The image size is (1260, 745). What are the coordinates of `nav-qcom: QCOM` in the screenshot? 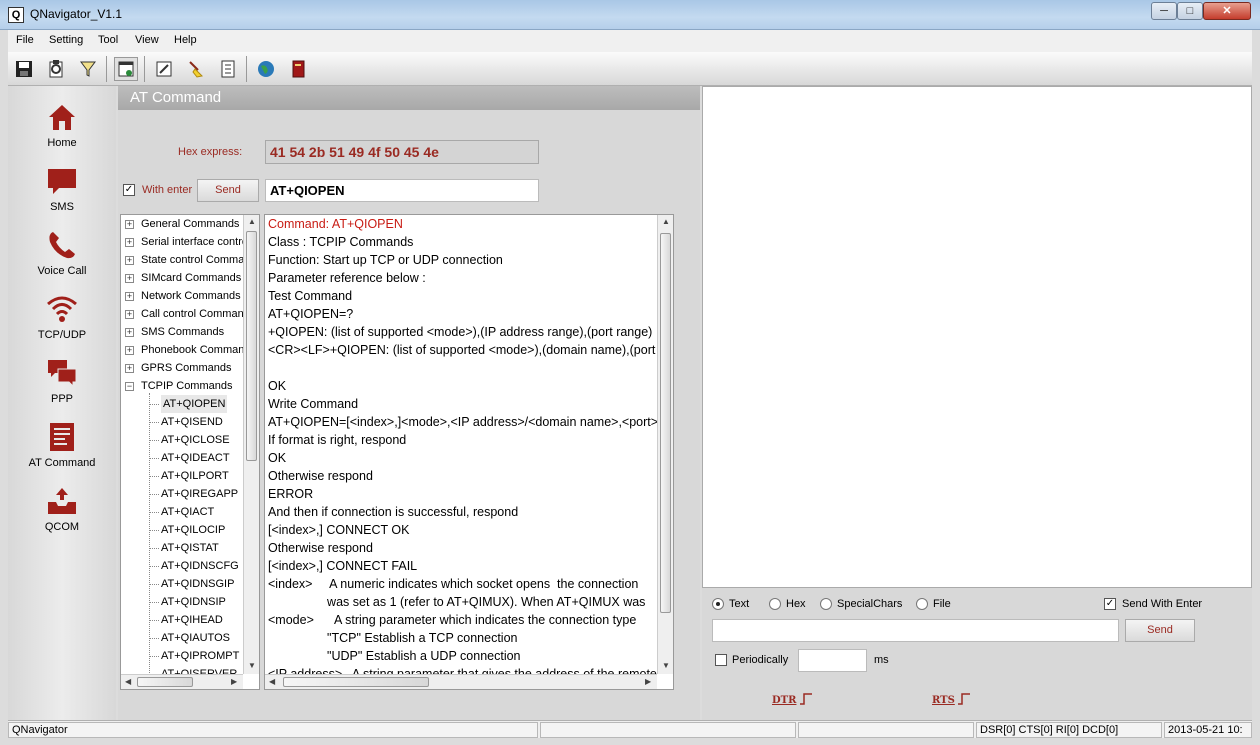 It's located at (62, 505).